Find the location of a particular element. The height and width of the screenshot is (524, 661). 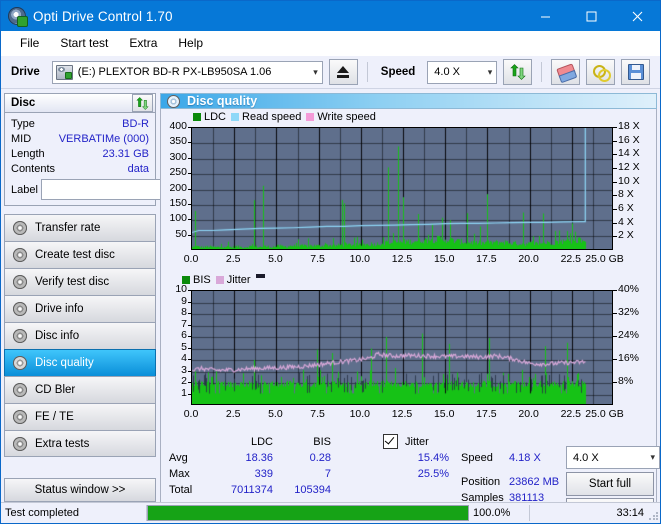

maximize-button is located at coordinates (591, 16).